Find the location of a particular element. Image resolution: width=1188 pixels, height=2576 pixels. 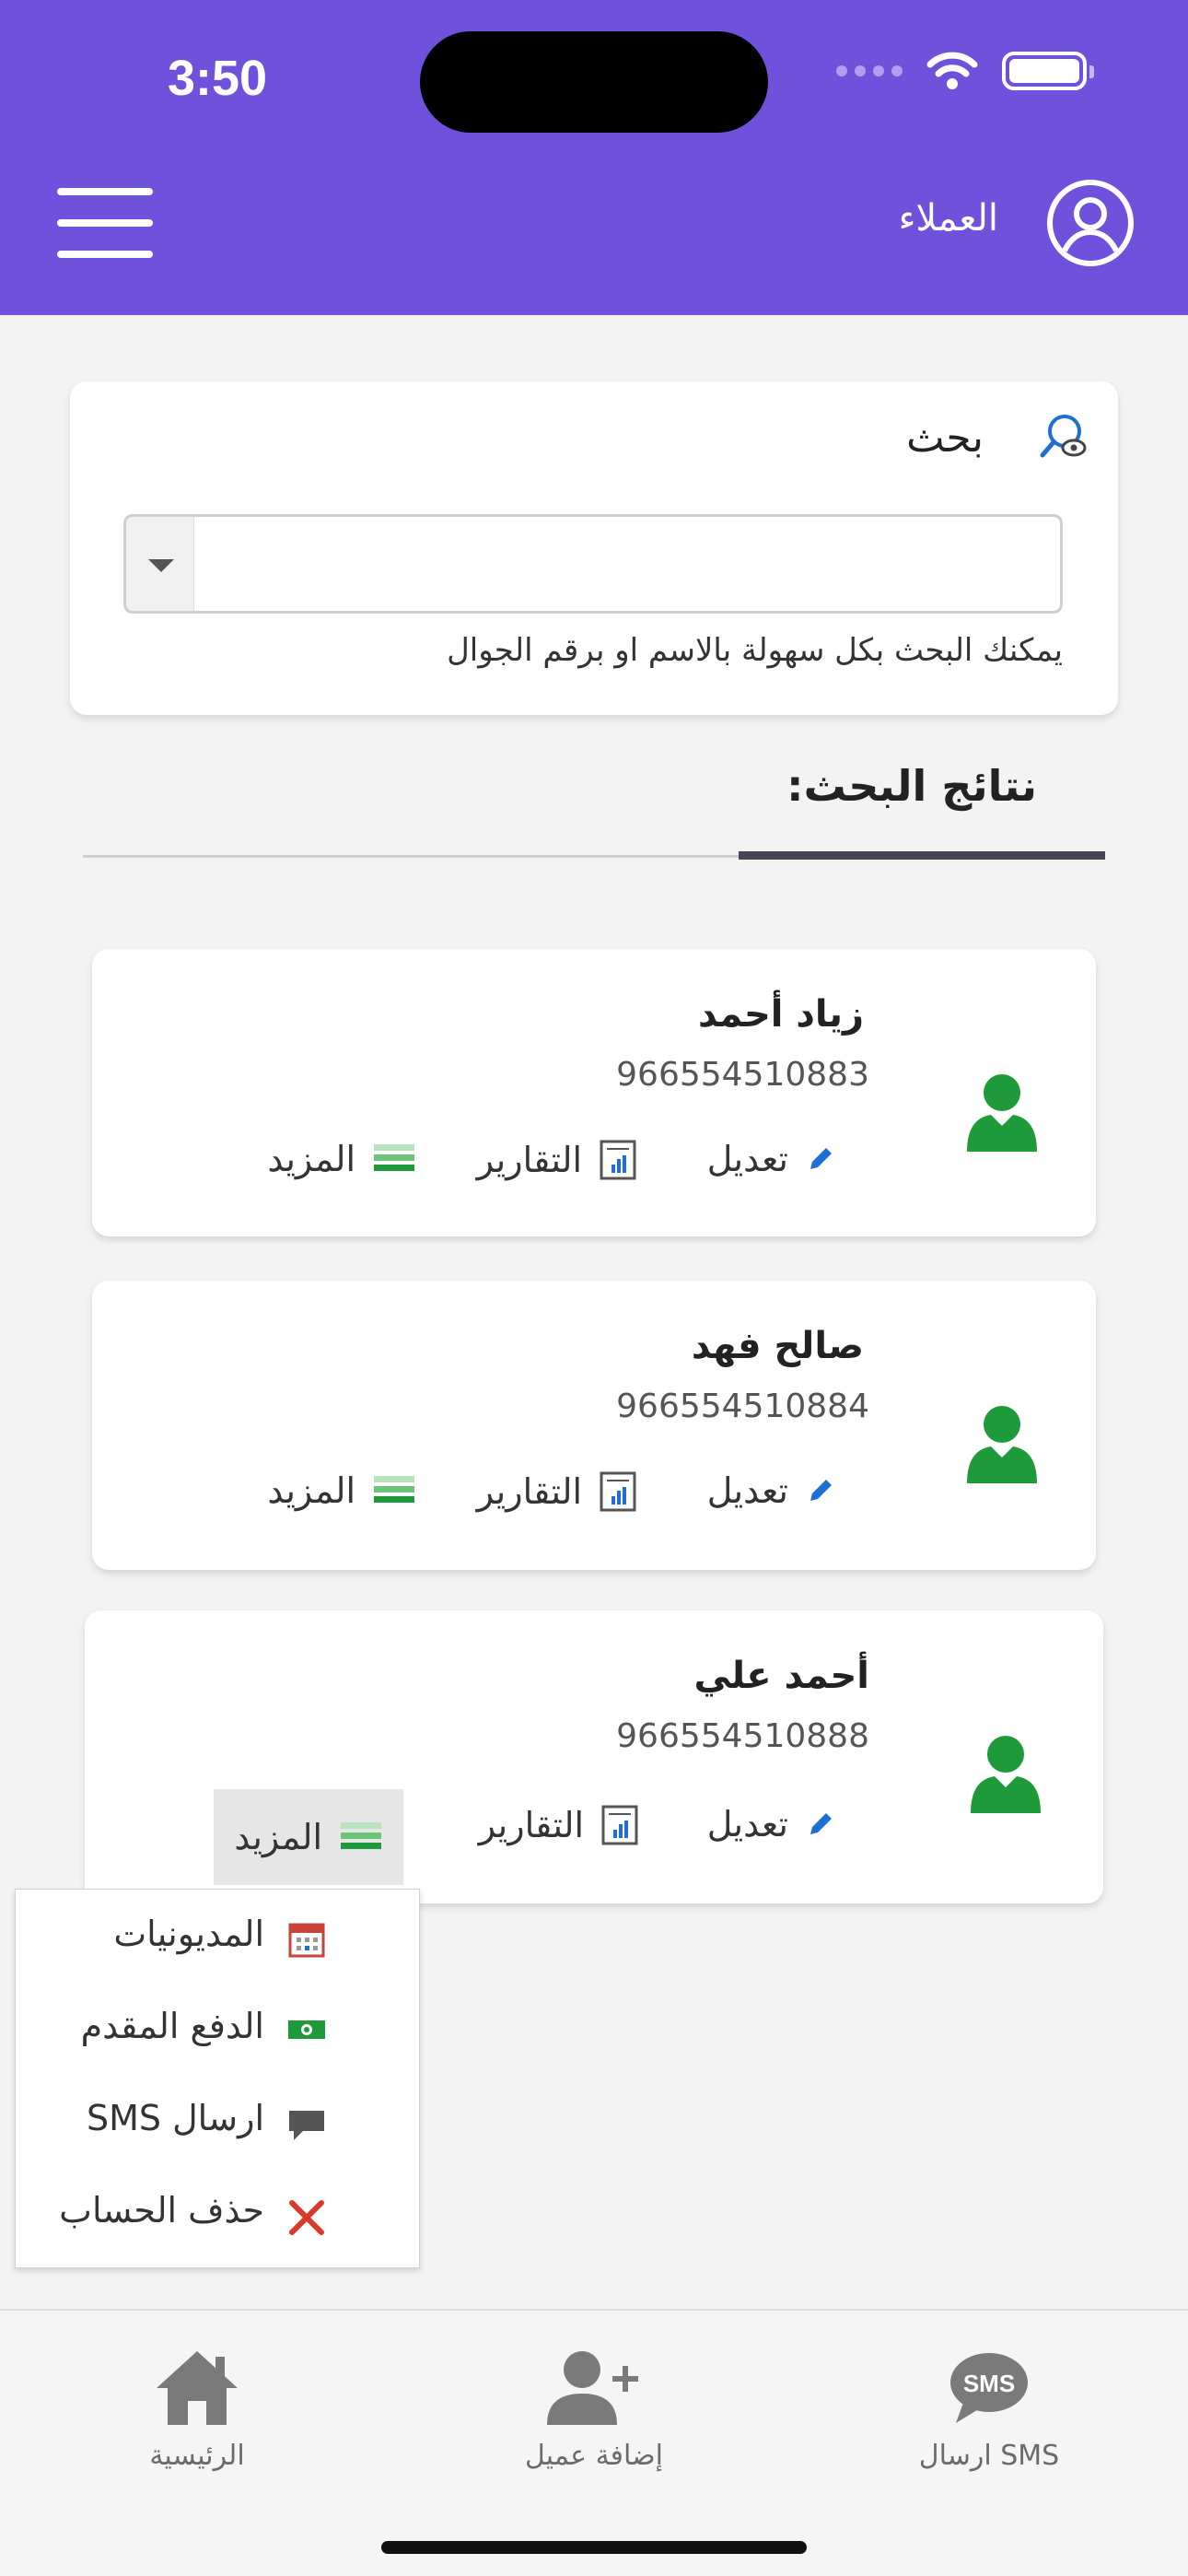

app-header: 3:50 العملاء is located at coordinates (594, 157).